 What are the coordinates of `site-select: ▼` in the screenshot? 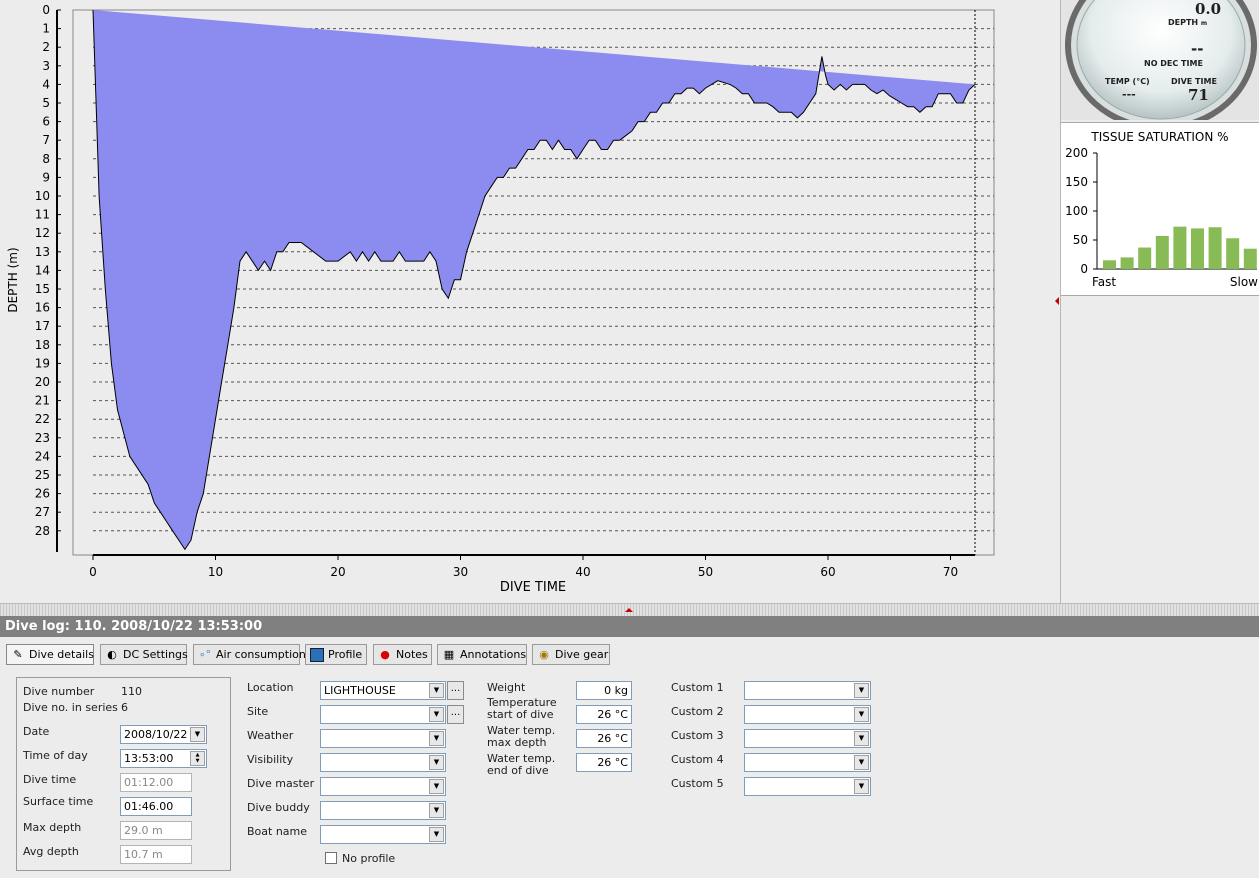 It's located at (383, 714).